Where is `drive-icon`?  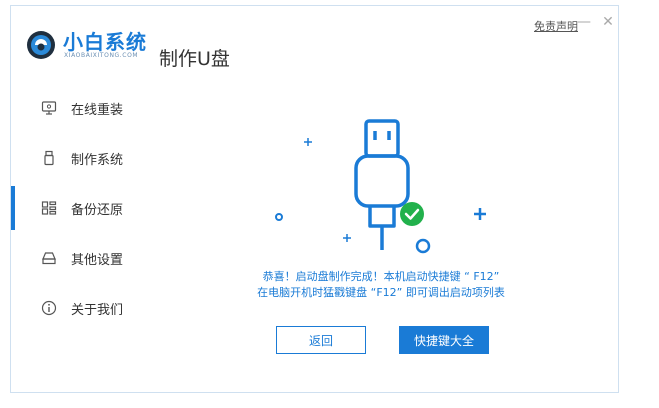 drive-icon is located at coordinates (49, 258).